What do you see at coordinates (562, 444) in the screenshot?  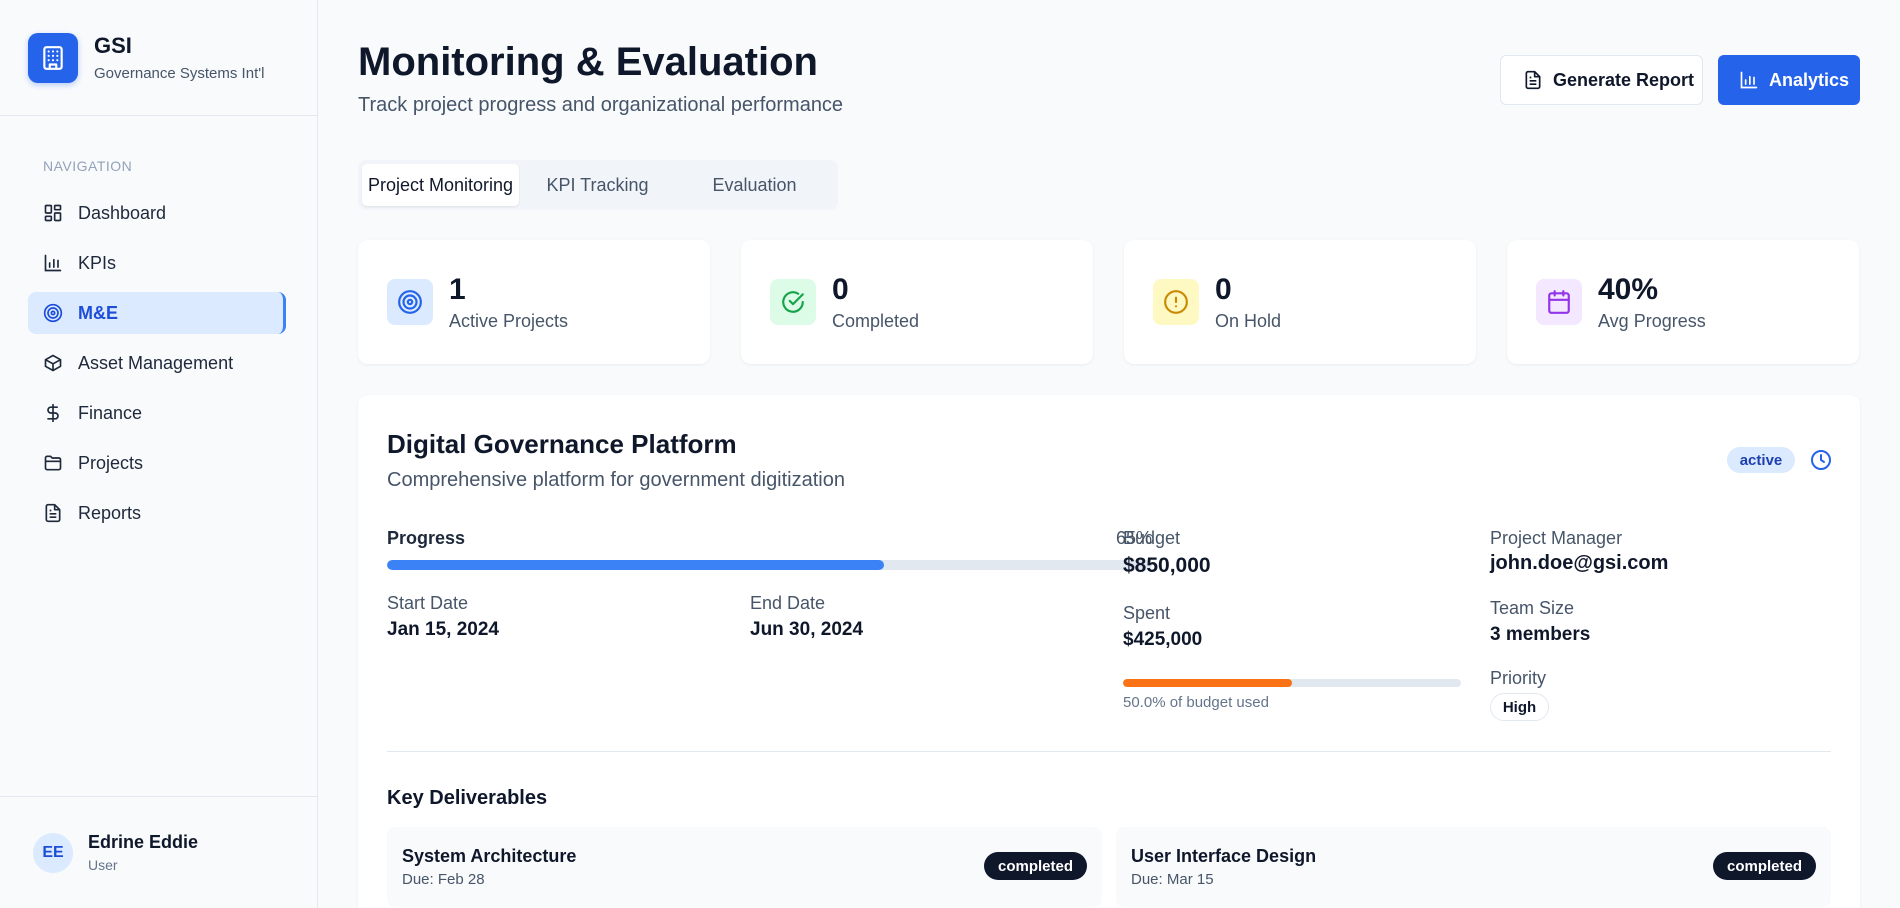 I see `project-title: Digital Governance Platform` at bounding box center [562, 444].